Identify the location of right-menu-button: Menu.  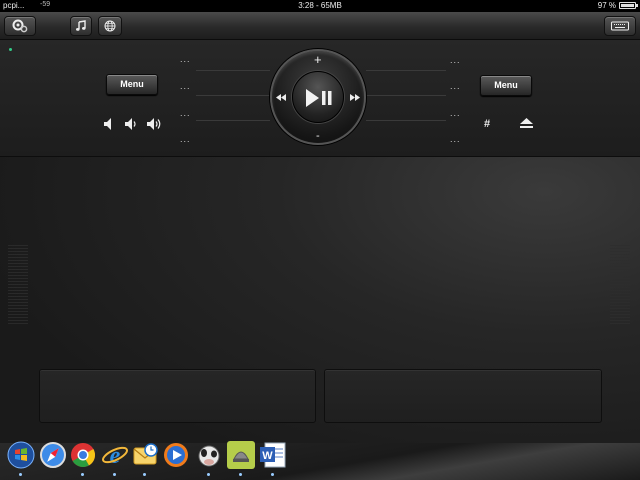
(506, 85).